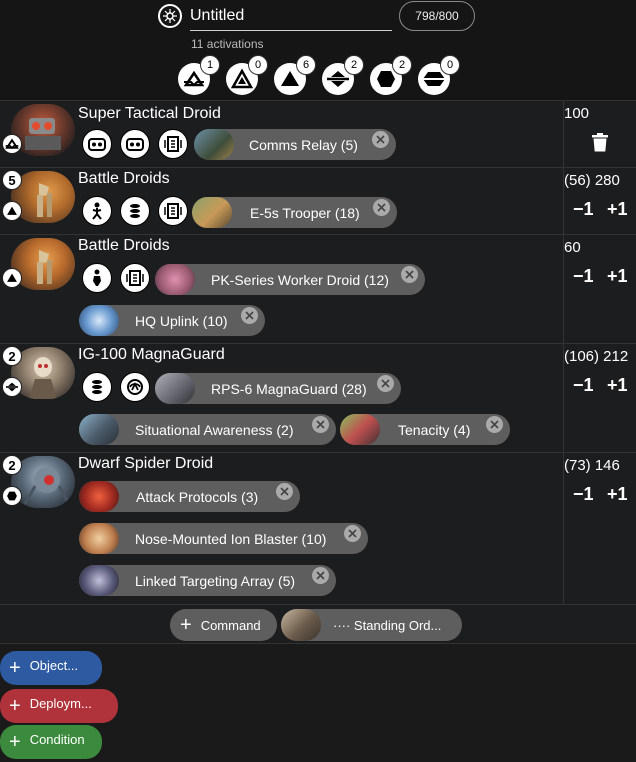 The width and height of the screenshot is (636, 762). Describe the element at coordinates (215, 580) in the screenshot. I see `upgrade-label: Linked Targeting Array (5)` at that location.